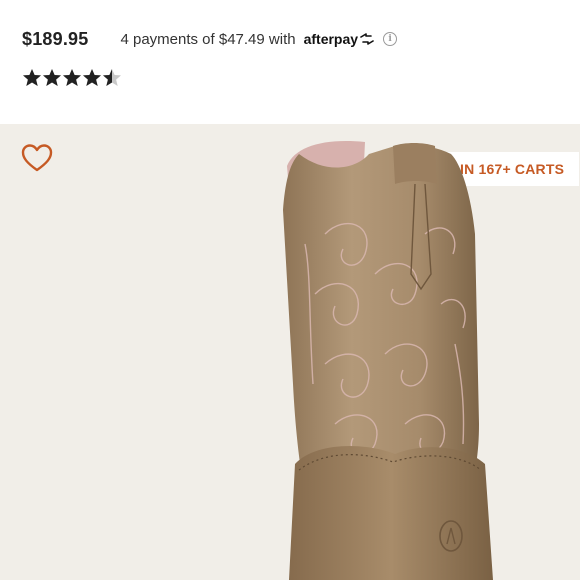  I want to click on info-icon: i, so click(390, 39).